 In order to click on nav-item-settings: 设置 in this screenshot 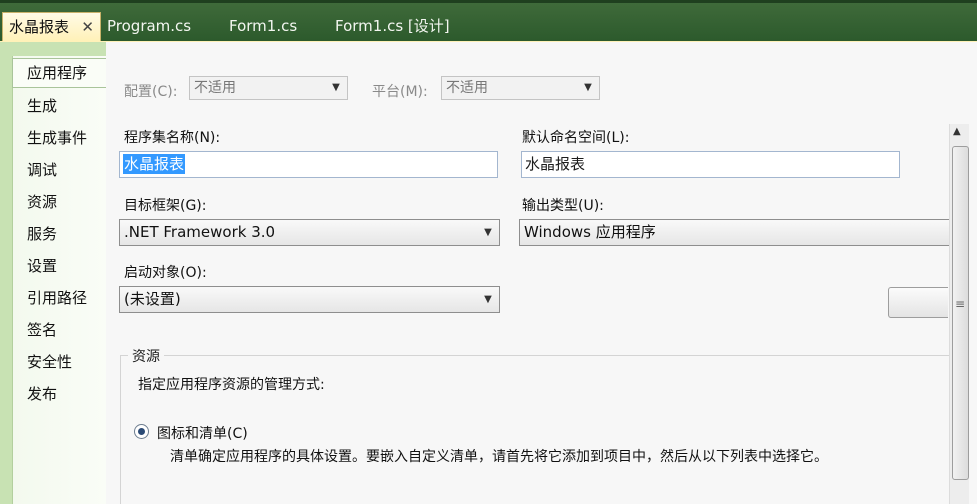, I will do `click(42, 266)`.